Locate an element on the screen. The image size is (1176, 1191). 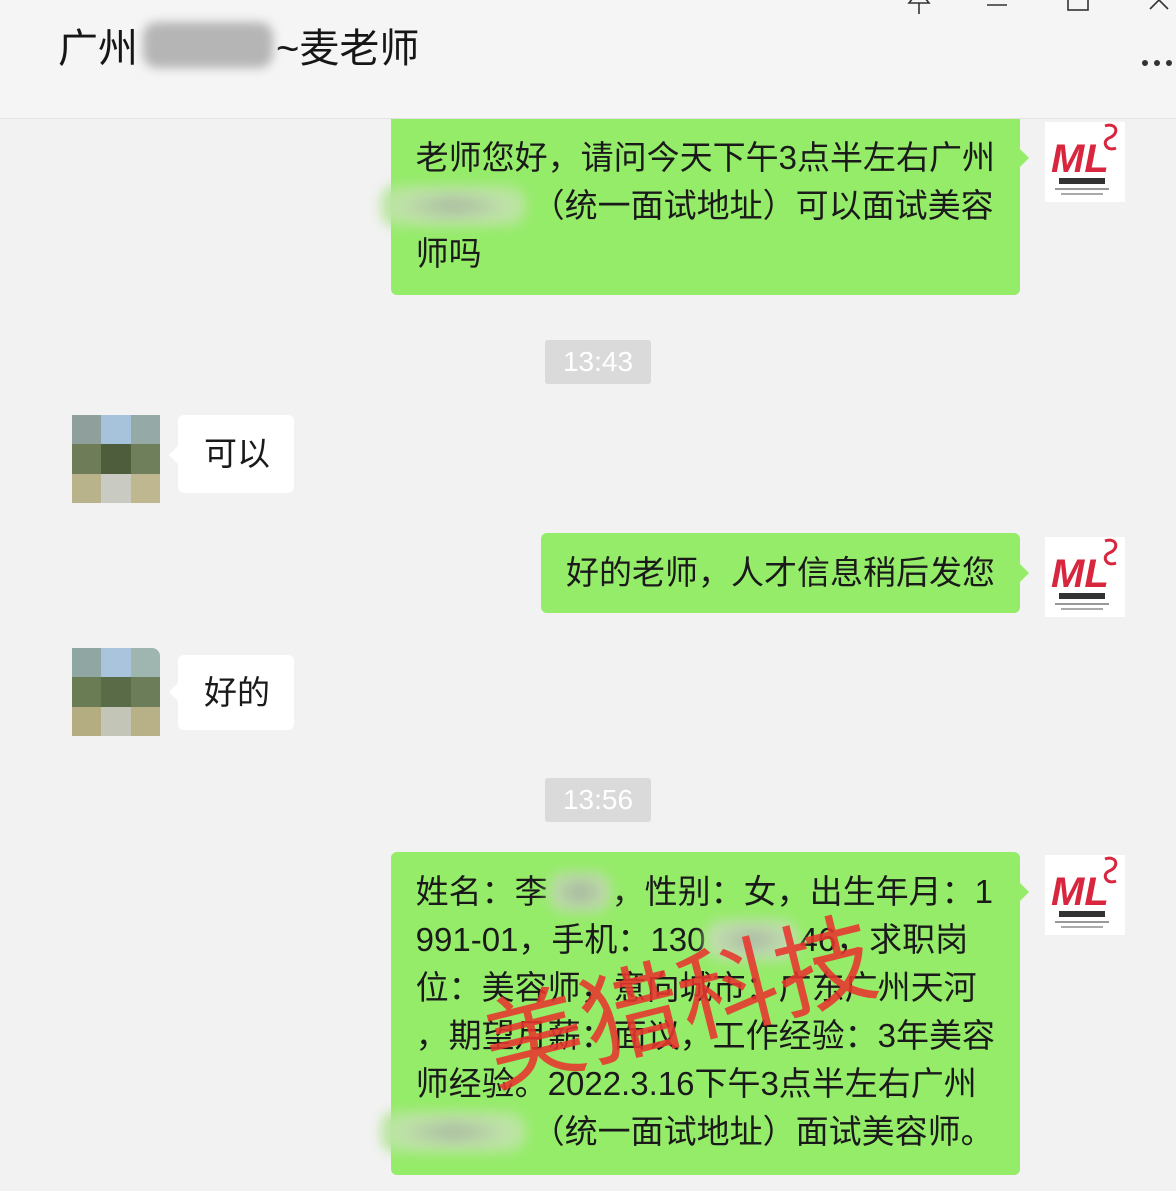
message-line: 991-01，手机：130 46，求职岗 is located at coordinates (705, 940).